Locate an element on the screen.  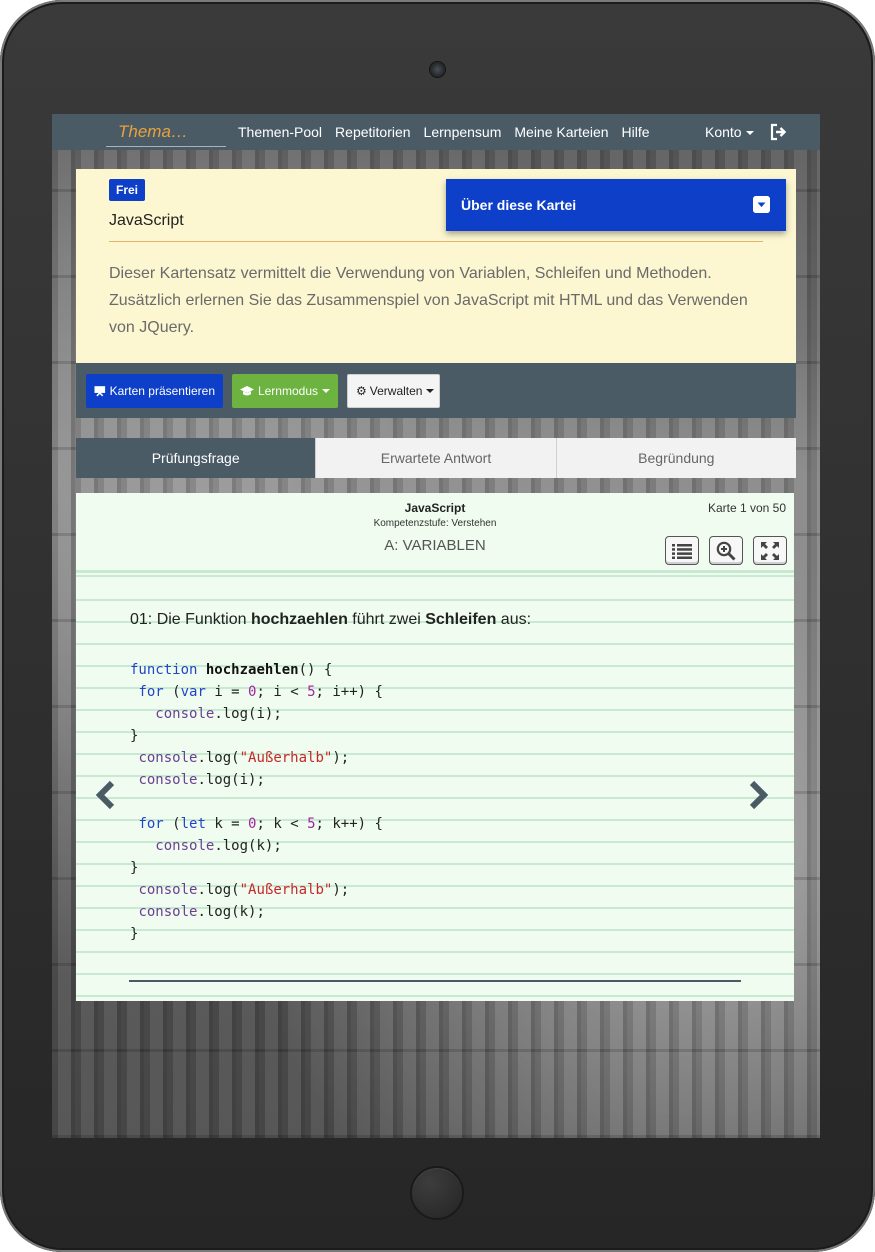
zoom-in-icon is located at coordinates (726, 551).